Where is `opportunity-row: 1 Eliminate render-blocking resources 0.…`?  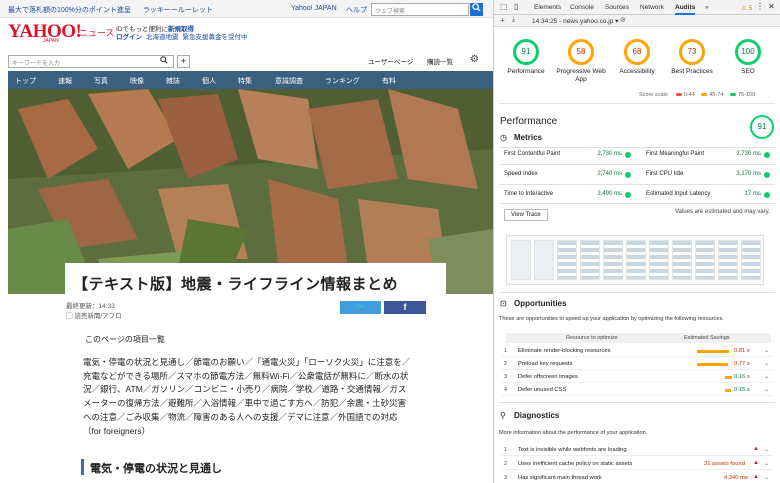
opportunity-row: 1 Eliminate render-blocking resources 0.… is located at coordinates (637, 351).